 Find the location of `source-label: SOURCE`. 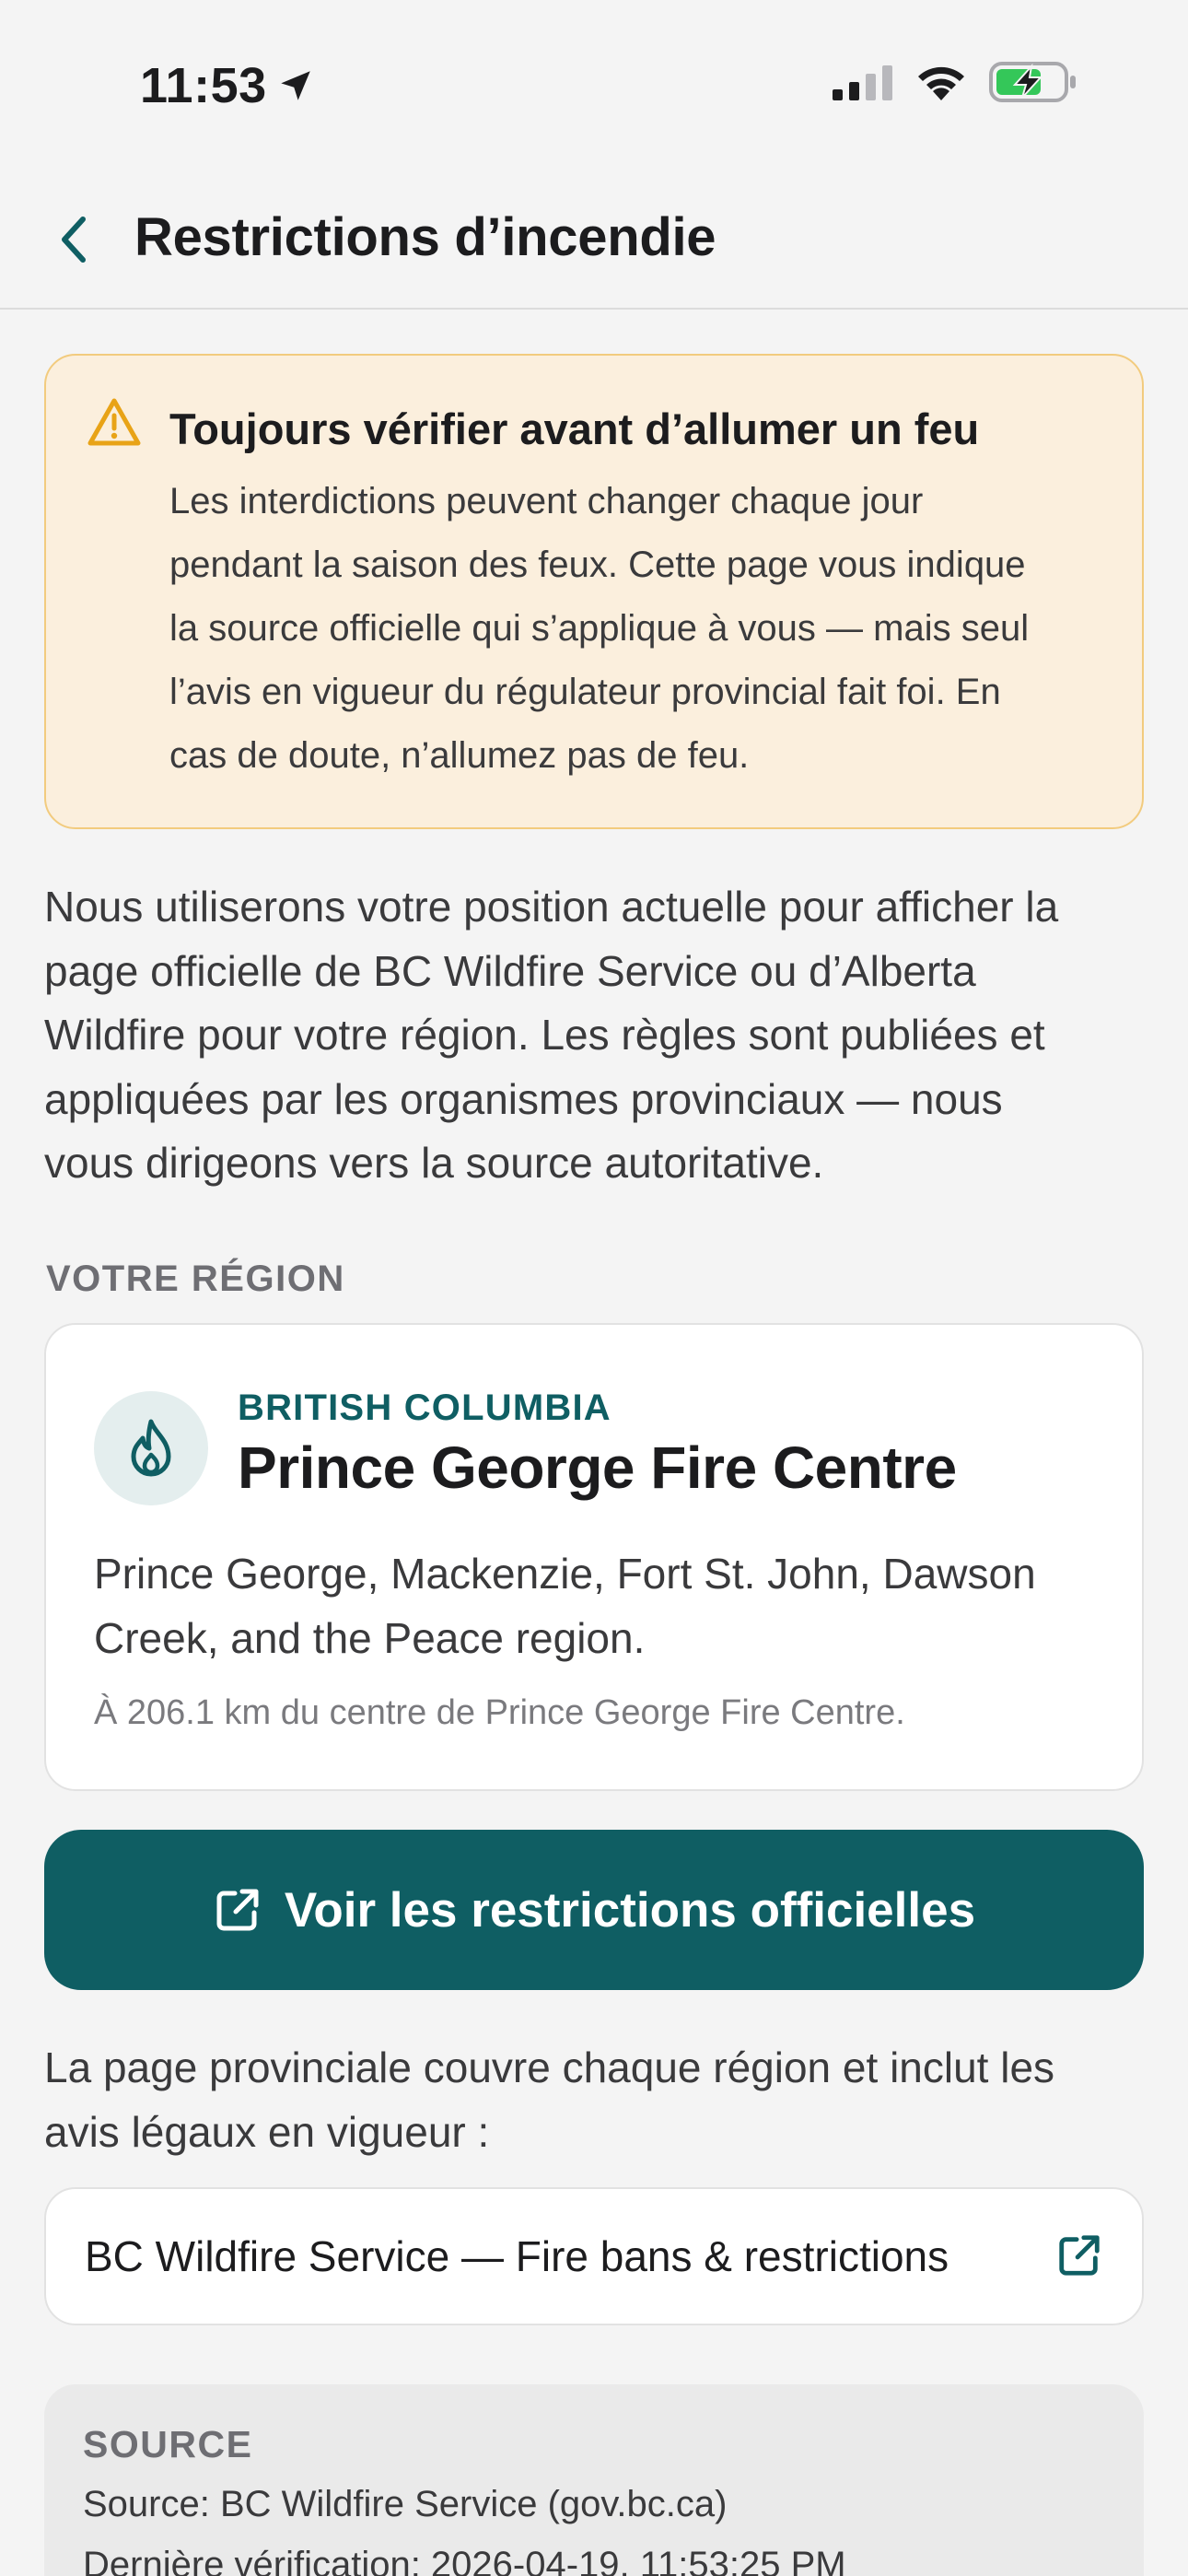

source-label: SOURCE is located at coordinates (168, 2444).